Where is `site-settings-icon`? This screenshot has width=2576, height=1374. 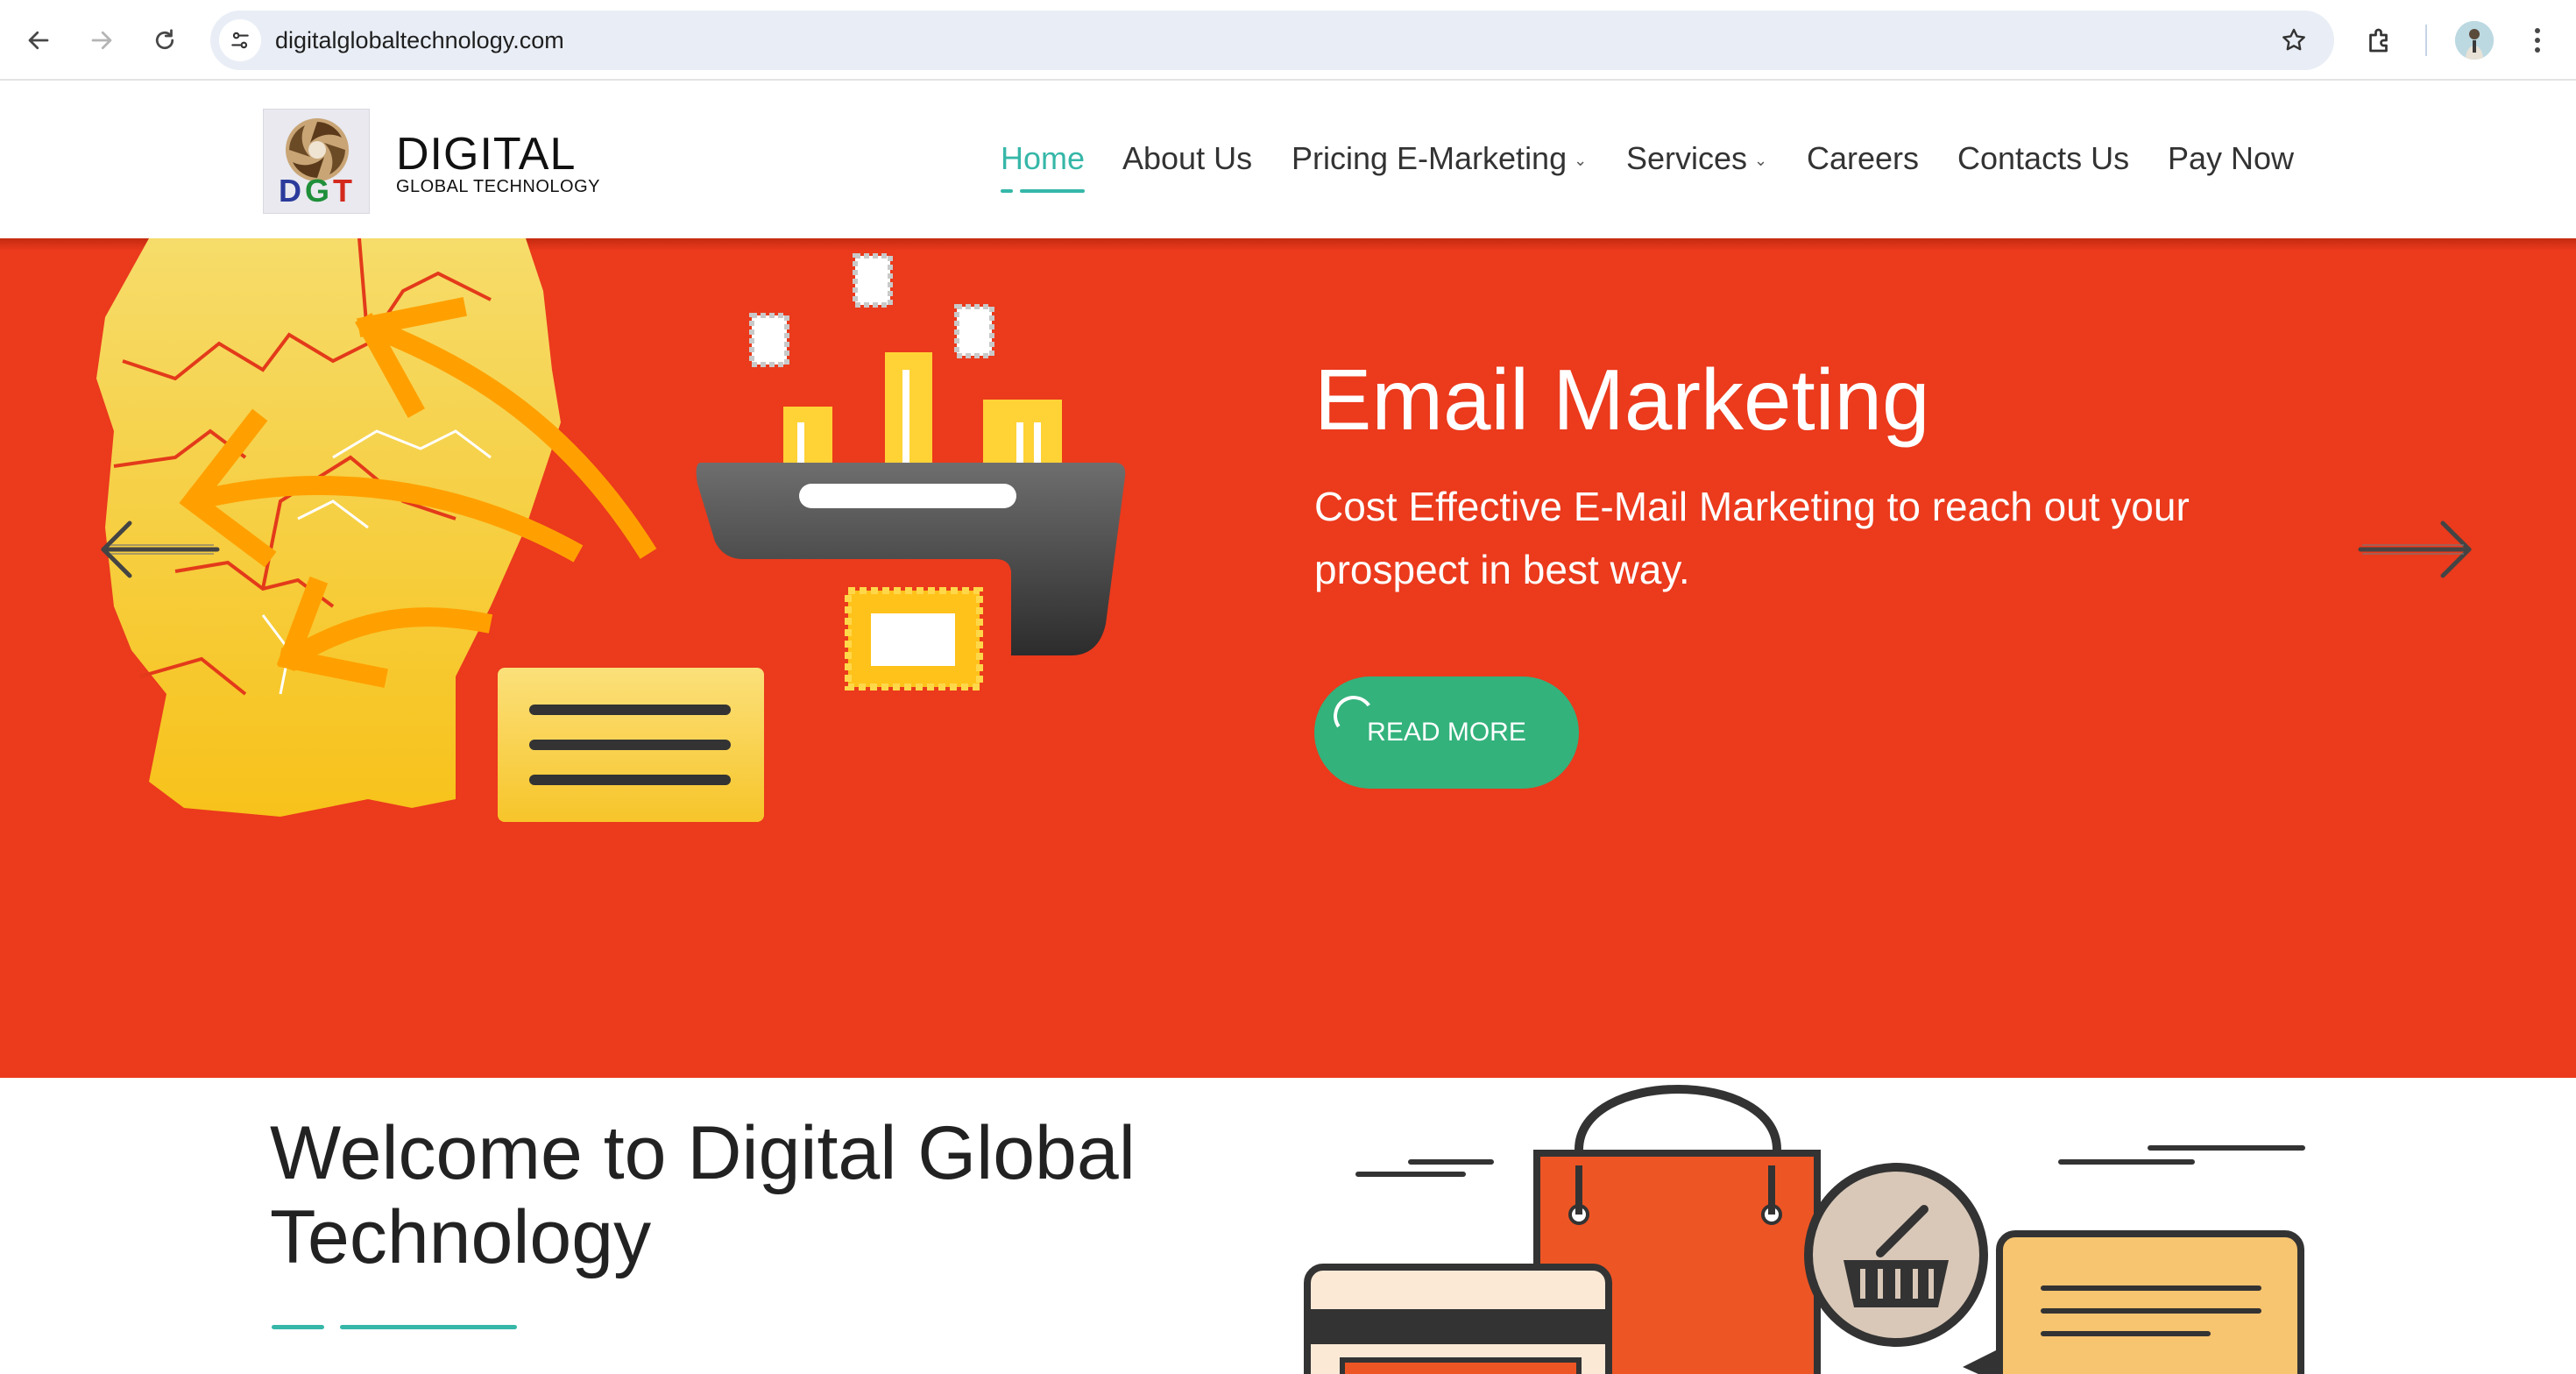
site-settings-icon is located at coordinates (240, 40).